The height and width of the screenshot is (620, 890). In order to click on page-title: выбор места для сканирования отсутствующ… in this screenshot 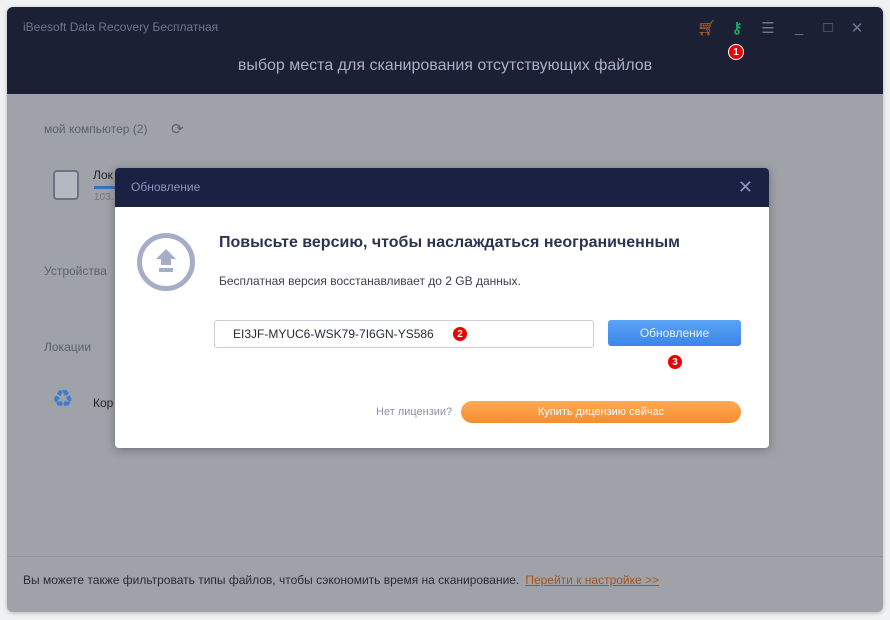, I will do `click(445, 65)`.